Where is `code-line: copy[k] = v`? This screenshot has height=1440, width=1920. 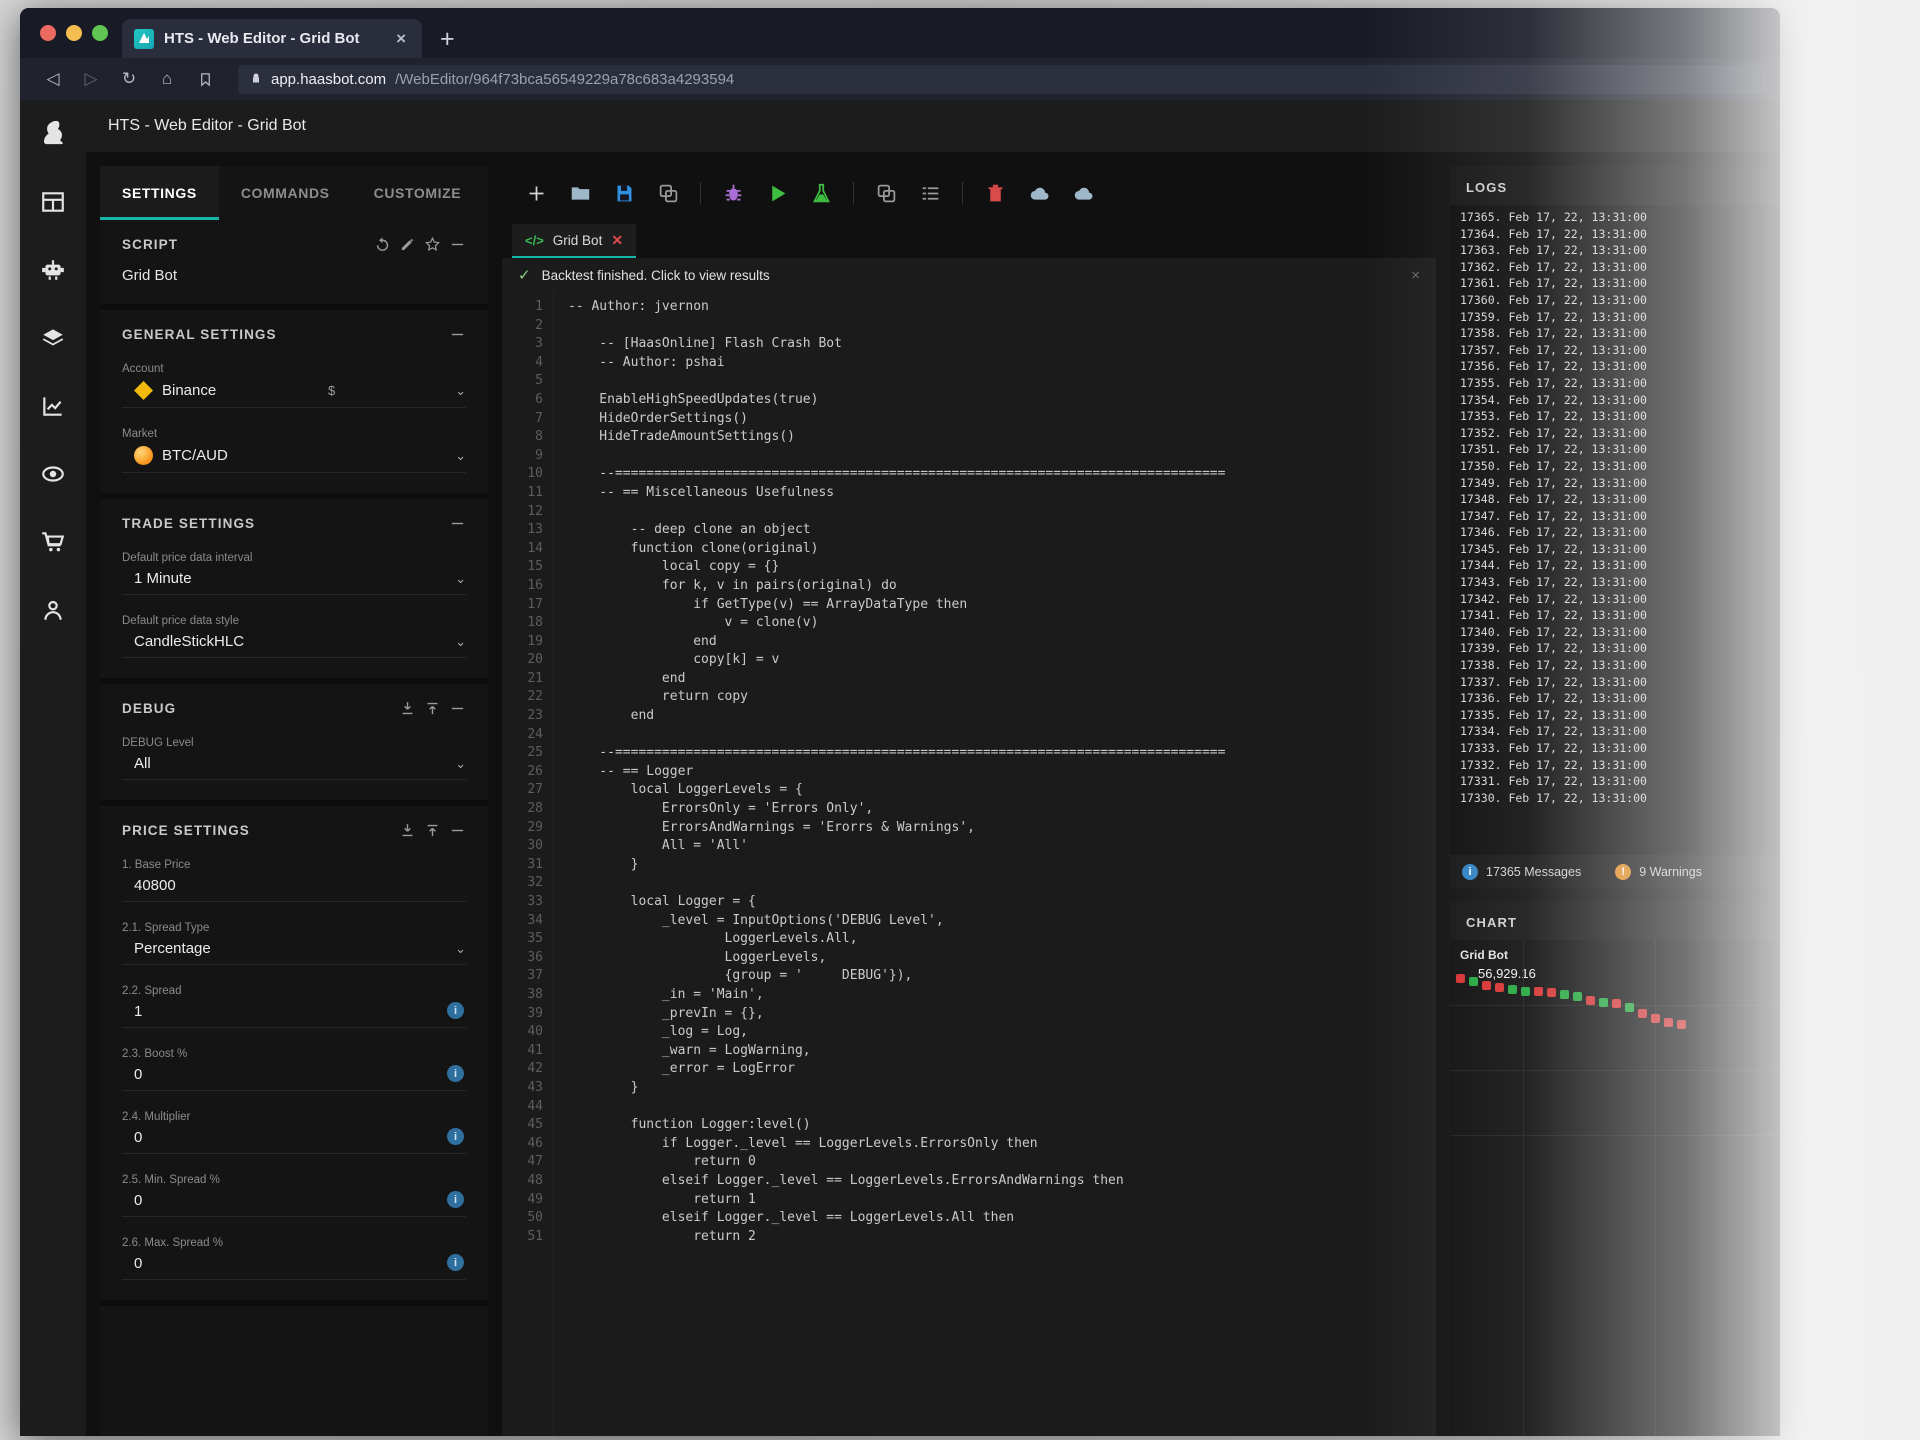
code-line: copy[k] = v is located at coordinates (1002, 660).